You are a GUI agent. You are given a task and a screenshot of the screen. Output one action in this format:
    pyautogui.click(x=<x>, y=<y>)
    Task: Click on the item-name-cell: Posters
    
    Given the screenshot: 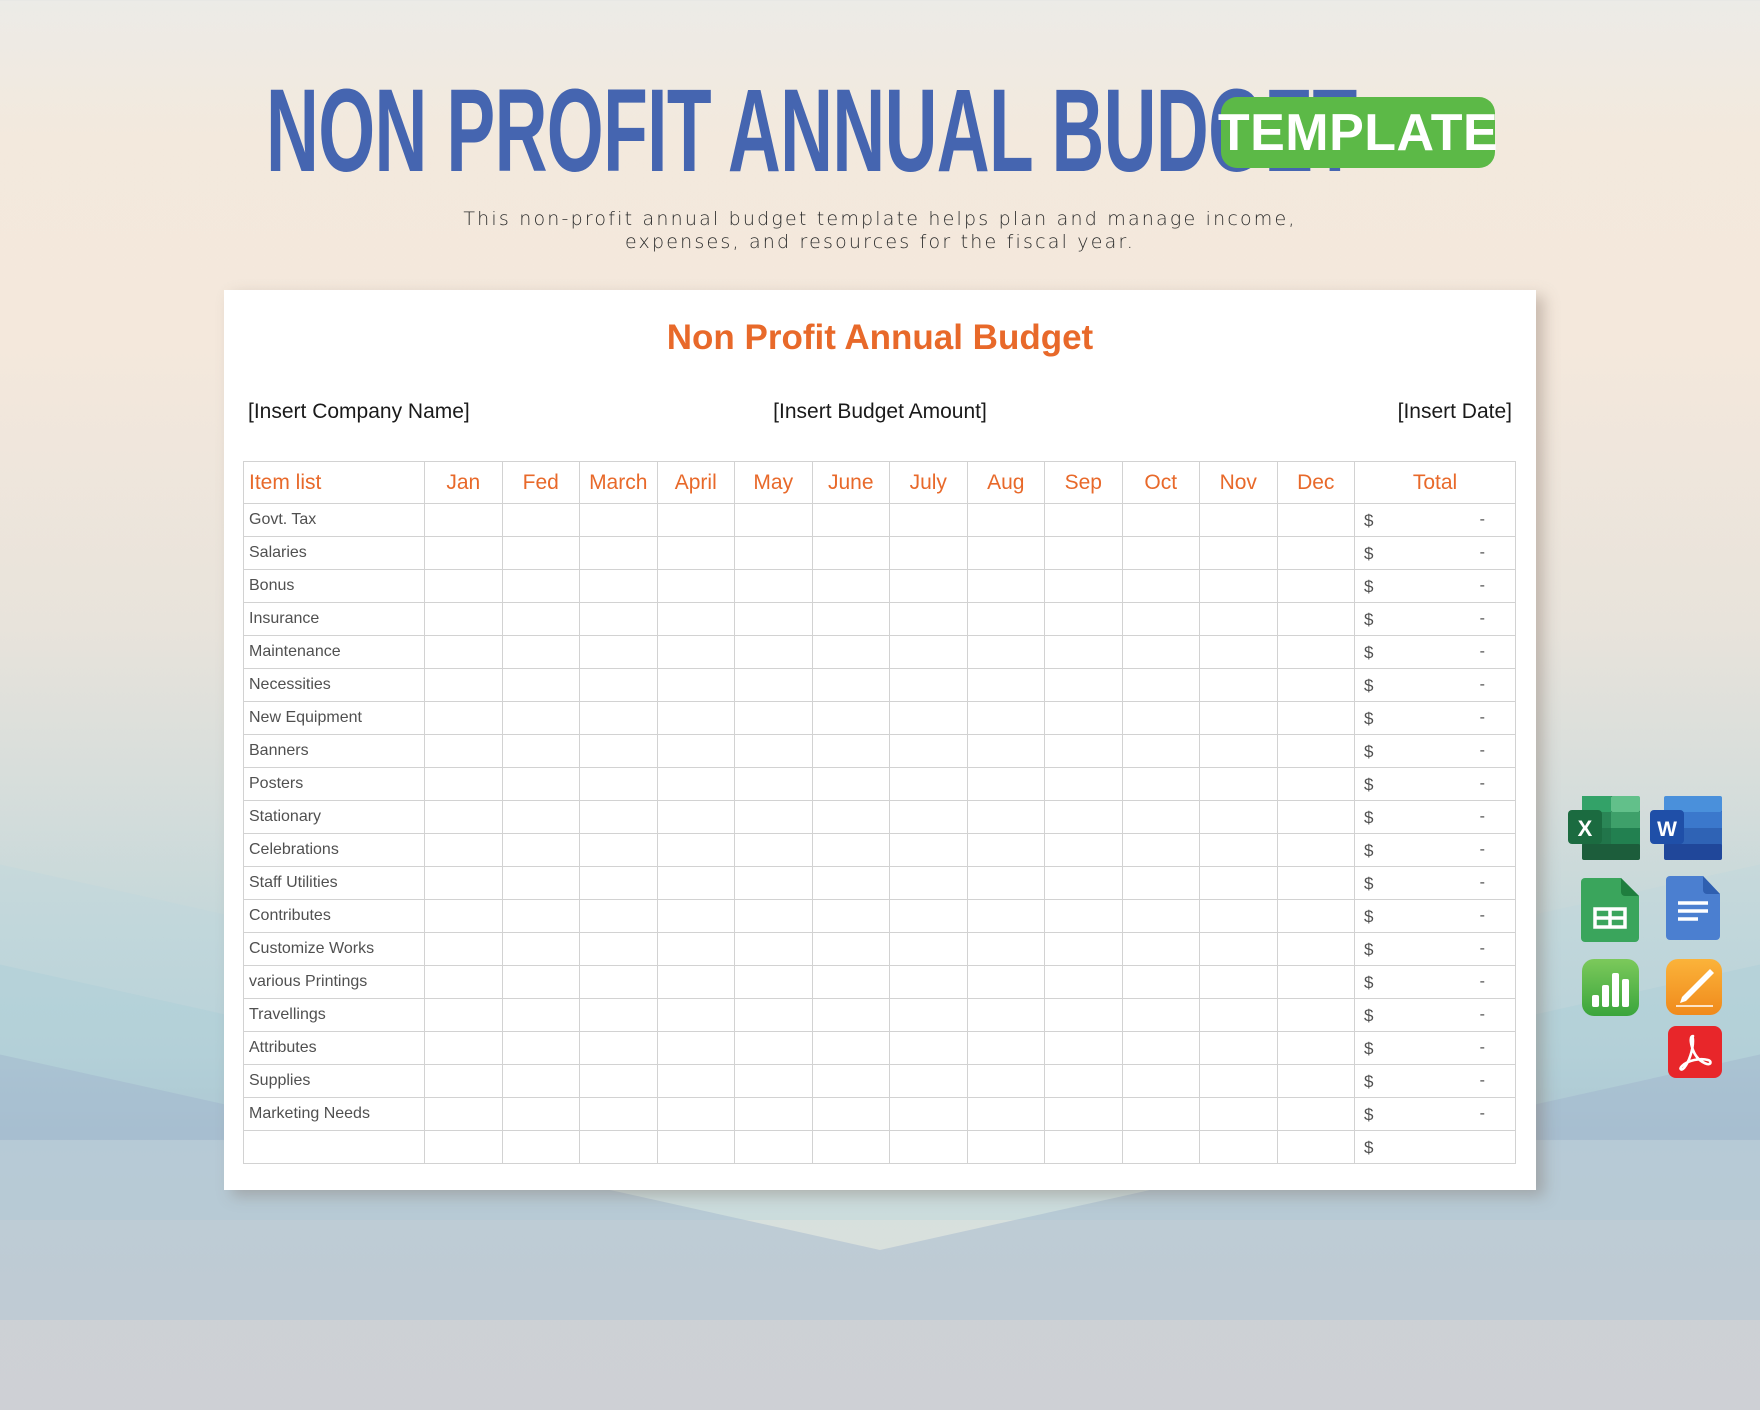 What is the action you would take?
    pyautogui.click(x=334, y=784)
    